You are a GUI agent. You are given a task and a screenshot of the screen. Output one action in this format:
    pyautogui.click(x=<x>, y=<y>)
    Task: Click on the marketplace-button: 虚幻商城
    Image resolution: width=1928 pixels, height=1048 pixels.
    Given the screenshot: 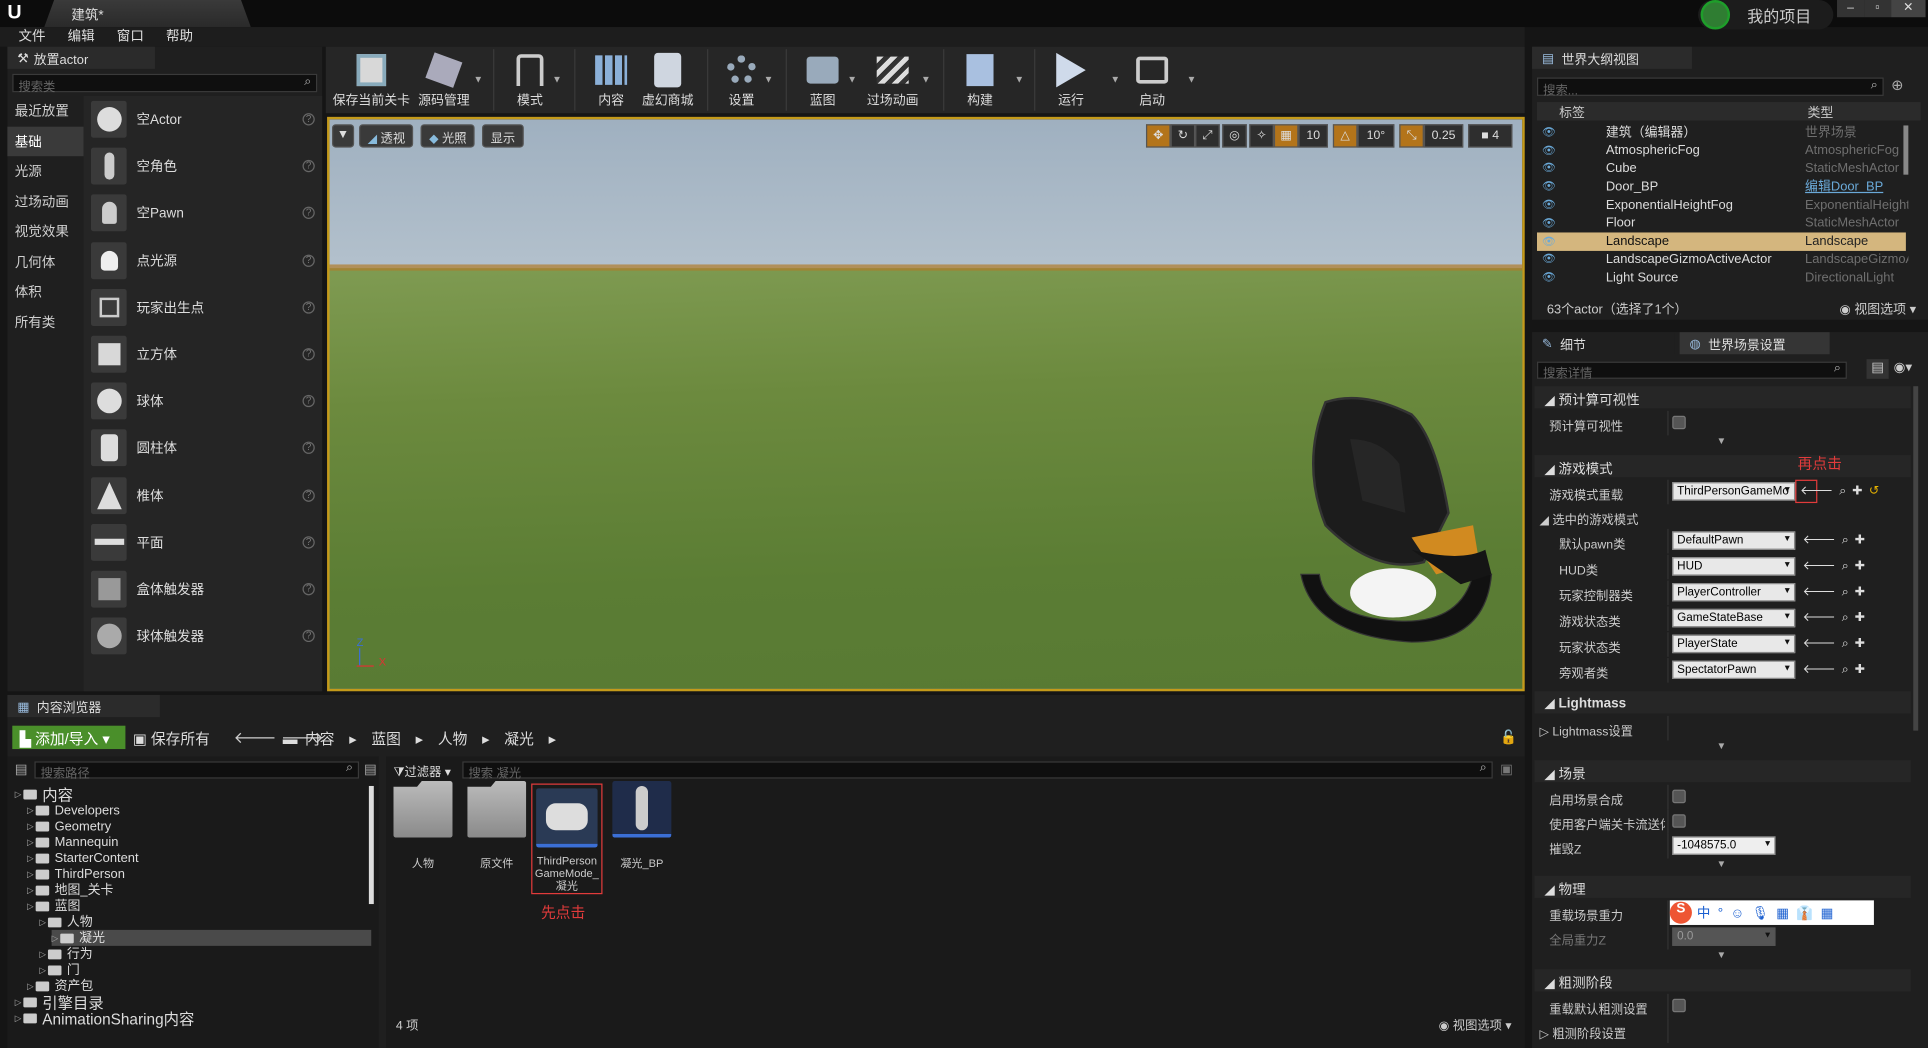 What is the action you would take?
    pyautogui.click(x=667, y=80)
    